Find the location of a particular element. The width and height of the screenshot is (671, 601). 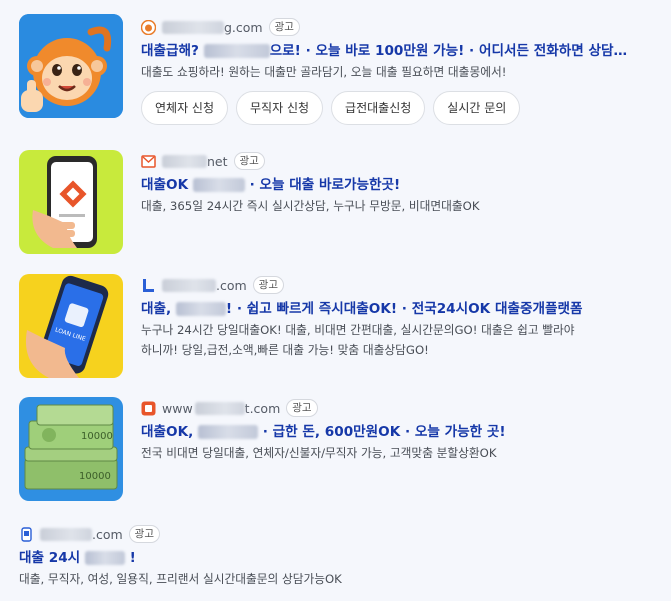

ad-title-link: 대출OK · 오늘 대출 바로가능한곳! is located at coordinates (401, 185).